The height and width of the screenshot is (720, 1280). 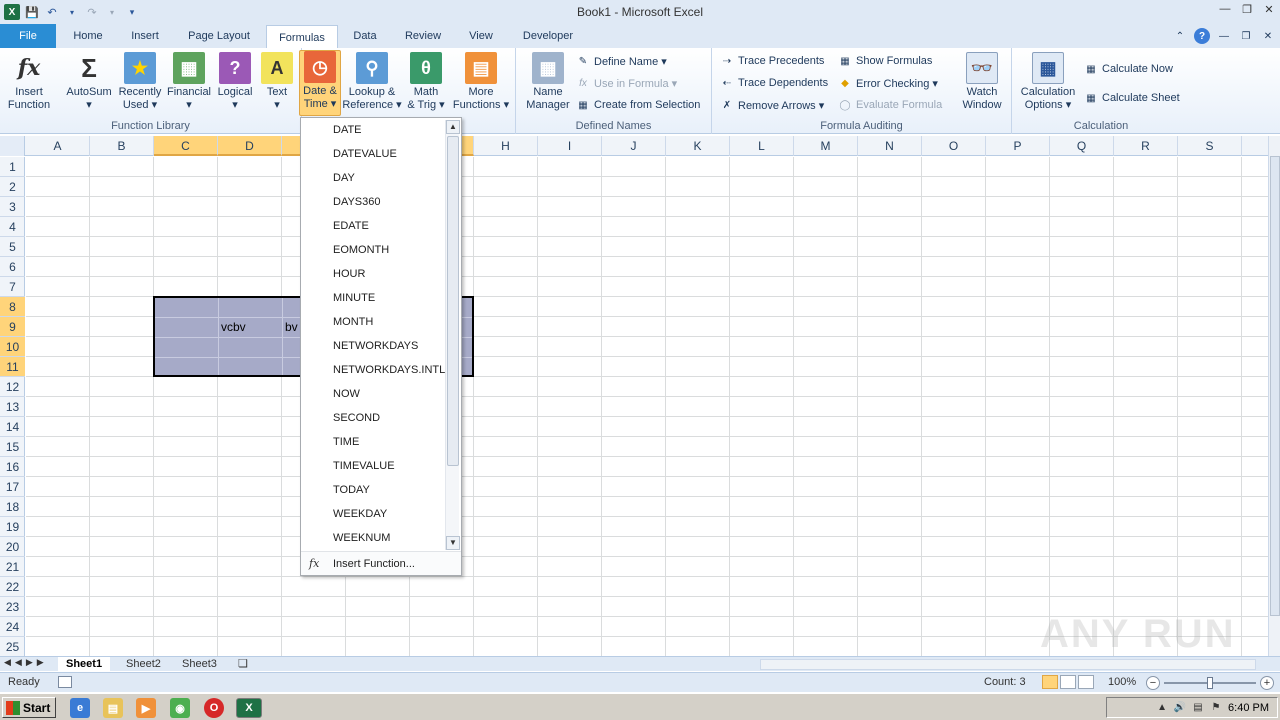 I want to click on row-header: 15, so click(x=12, y=447).